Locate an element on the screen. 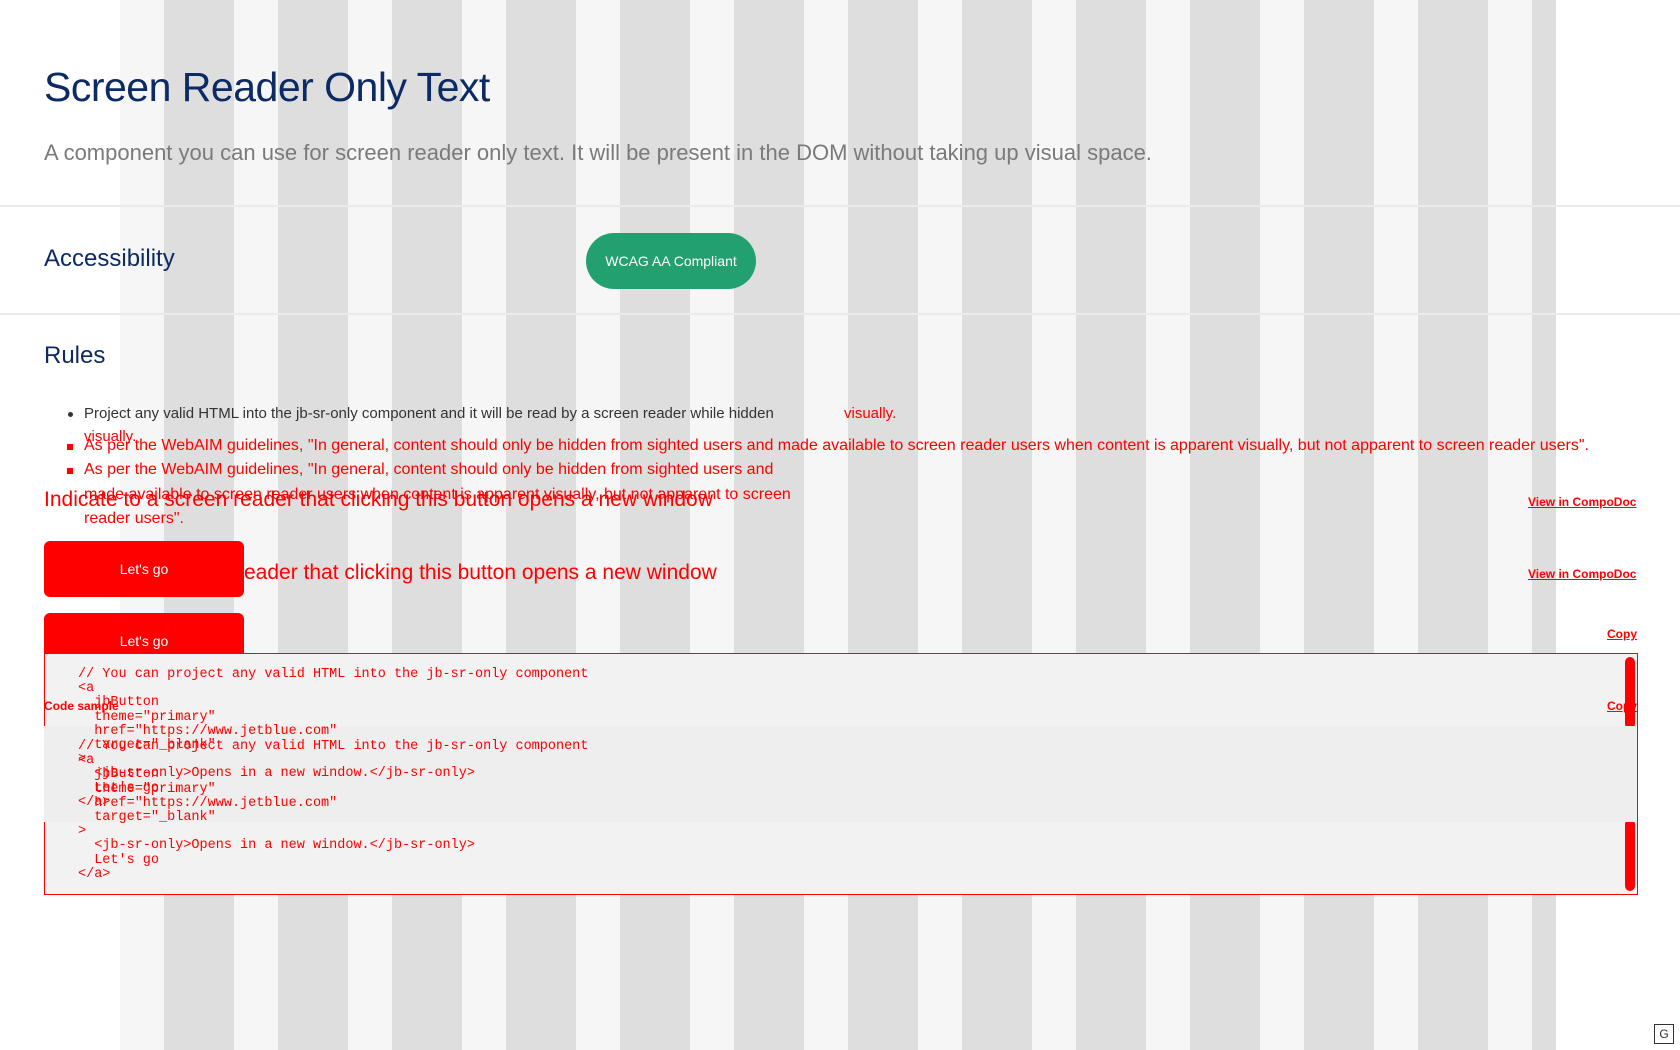 This screenshot has height=1050, width=1680. wcag-badge: WCAG AA Compliant is located at coordinates (671, 261).